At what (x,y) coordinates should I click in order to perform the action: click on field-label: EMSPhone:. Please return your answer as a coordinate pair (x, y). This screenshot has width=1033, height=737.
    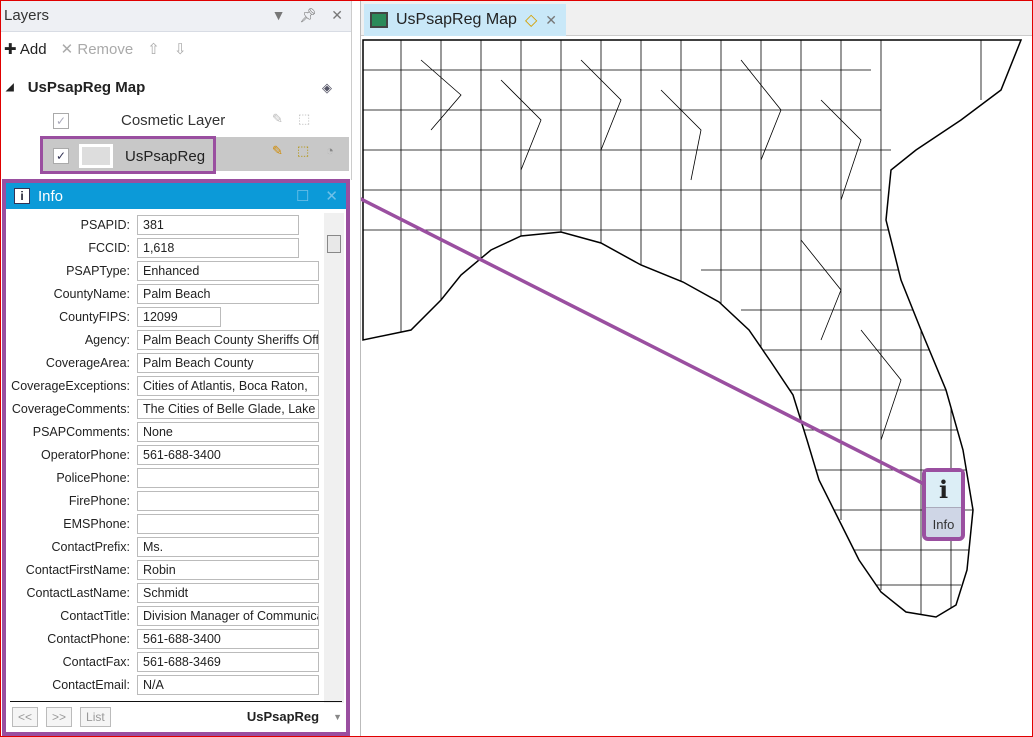
    Looking at the image, I should click on (96, 523).